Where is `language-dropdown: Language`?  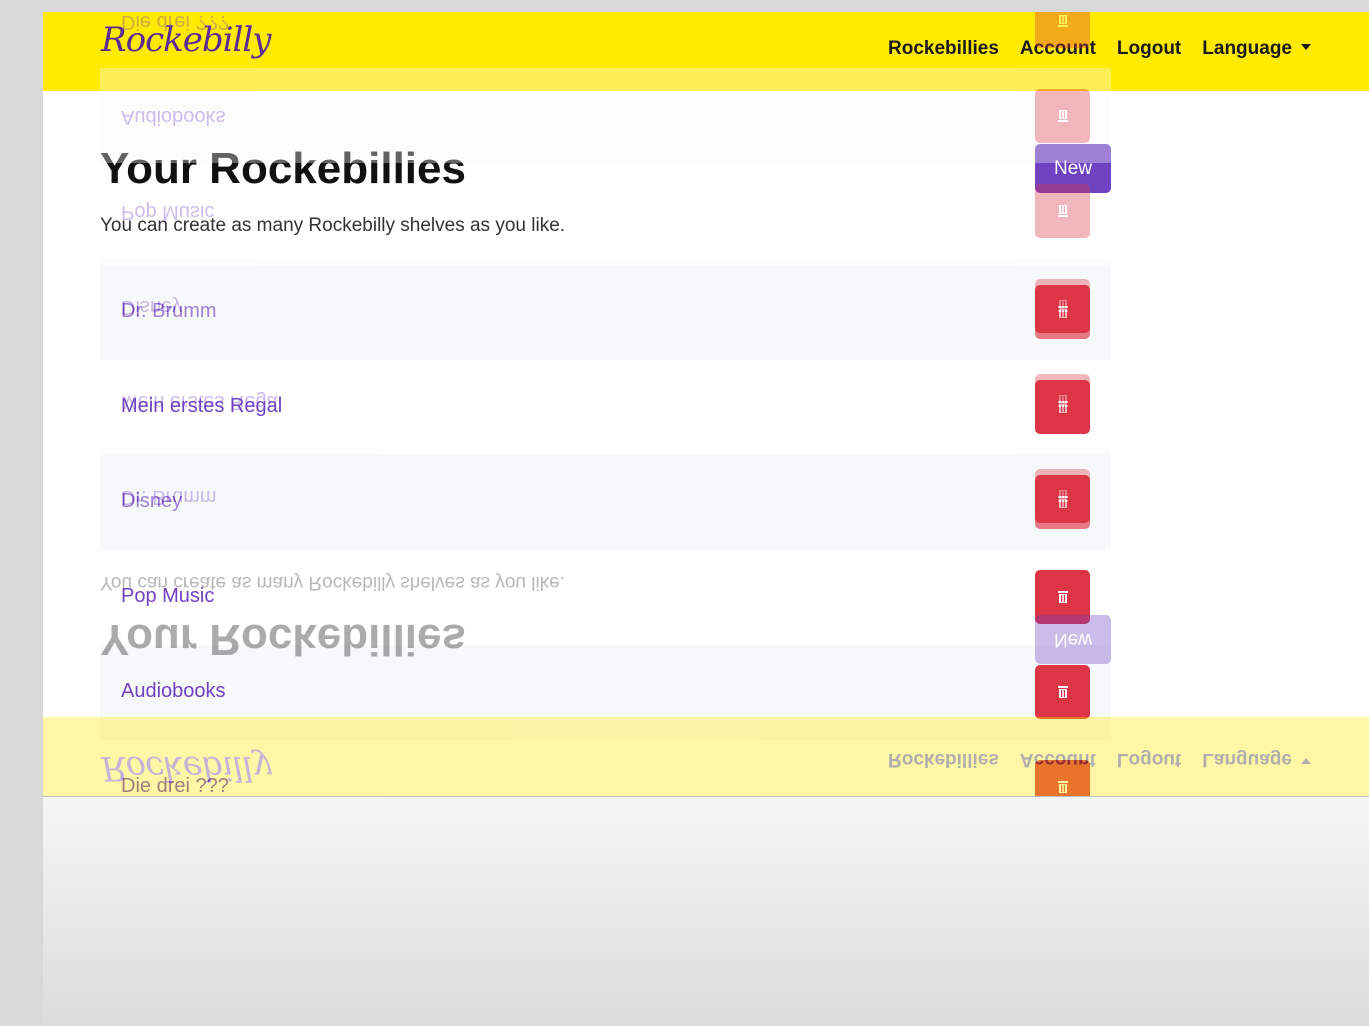
language-dropdown: Language is located at coordinates (1256, 49).